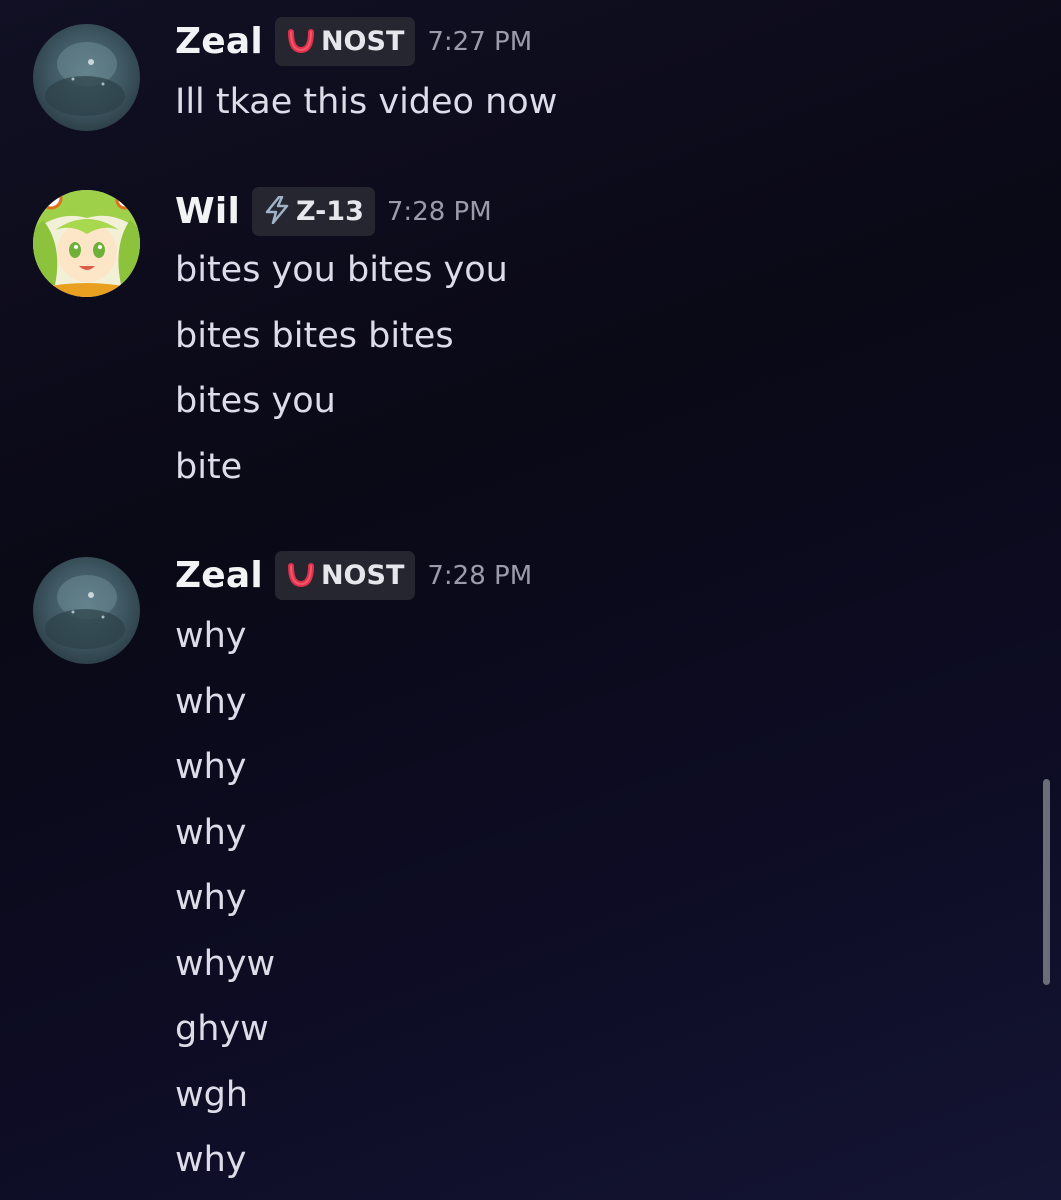 The image size is (1061, 1200). Describe the element at coordinates (207, 211) in the screenshot. I see `username: Wil` at that location.